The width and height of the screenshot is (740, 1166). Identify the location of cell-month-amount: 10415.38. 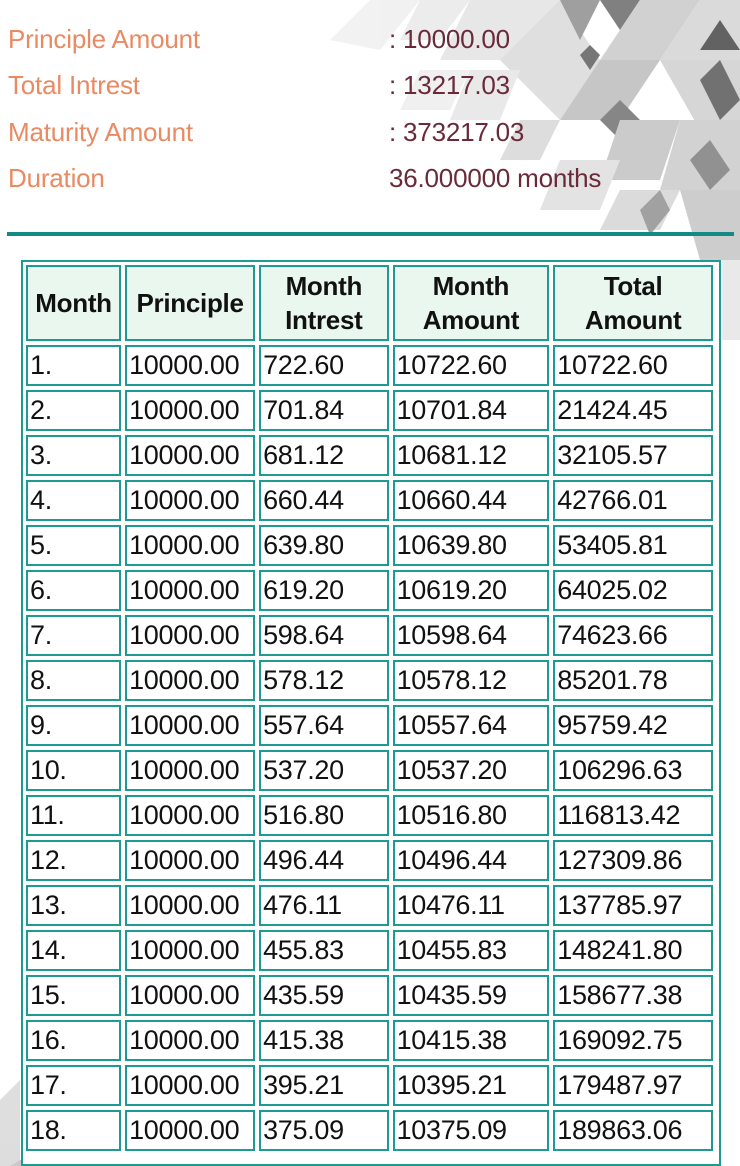
(471, 1040).